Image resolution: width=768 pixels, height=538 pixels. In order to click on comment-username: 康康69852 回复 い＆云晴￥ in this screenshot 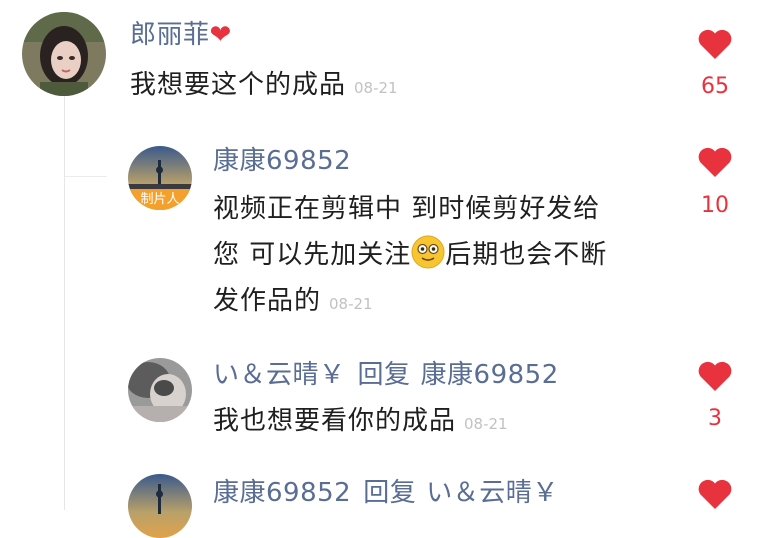, I will do `click(386, 493)`.